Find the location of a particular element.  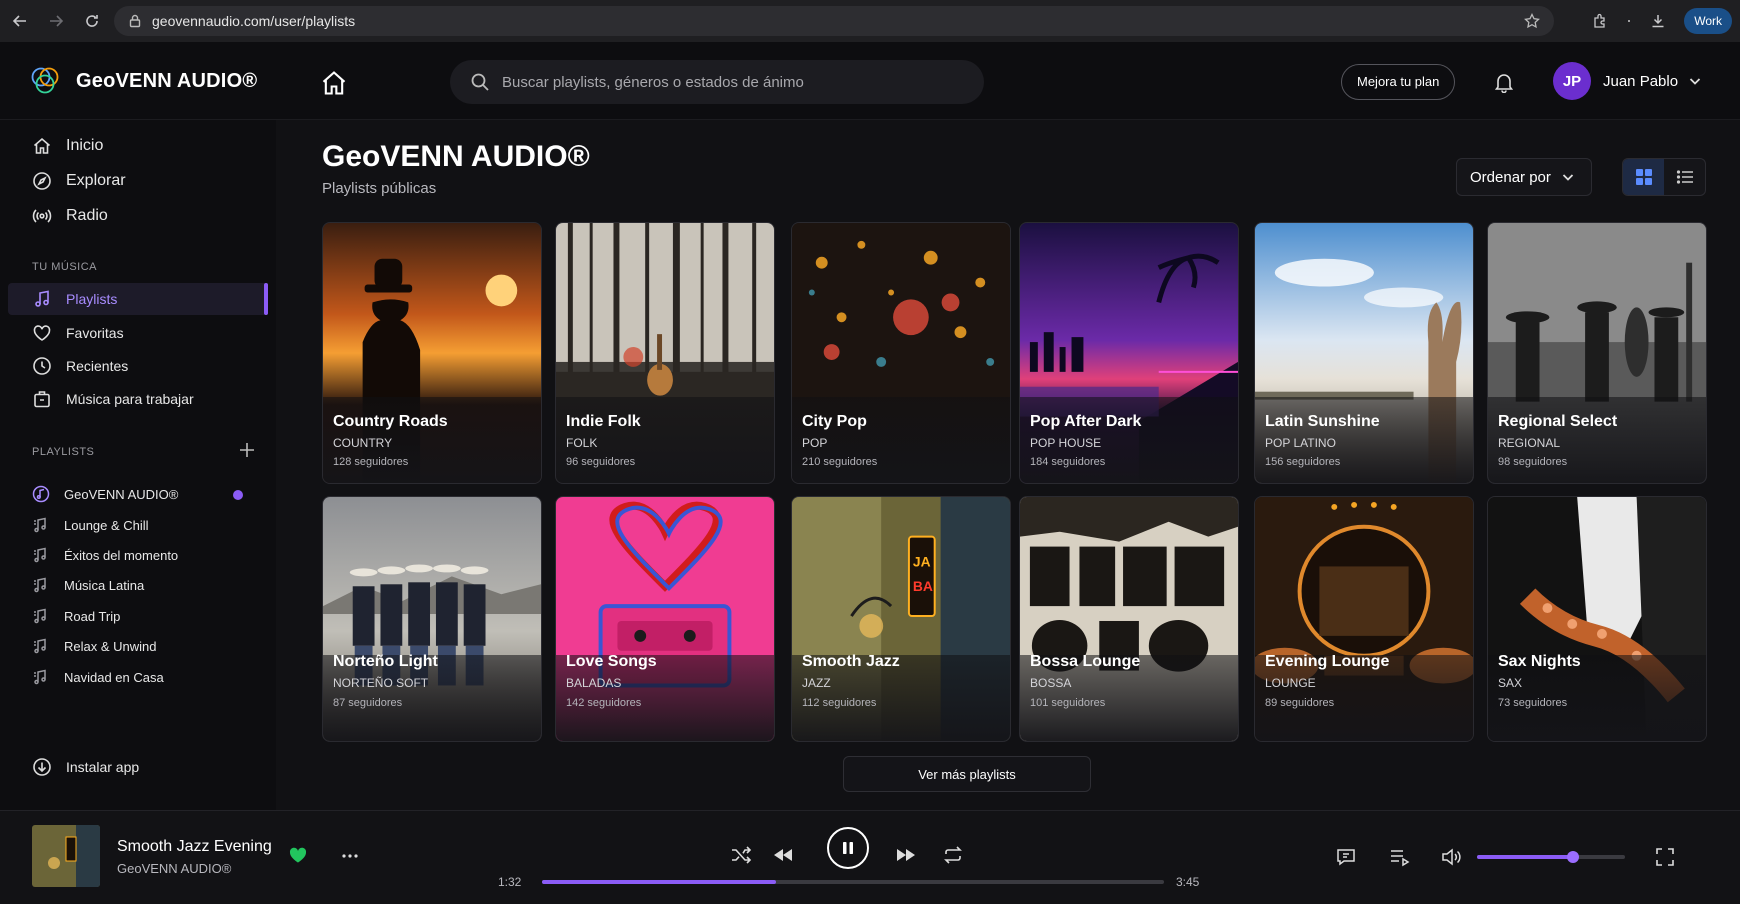

see-more-playlists-button: Ver más playlists is located at coordinates (967, 774).